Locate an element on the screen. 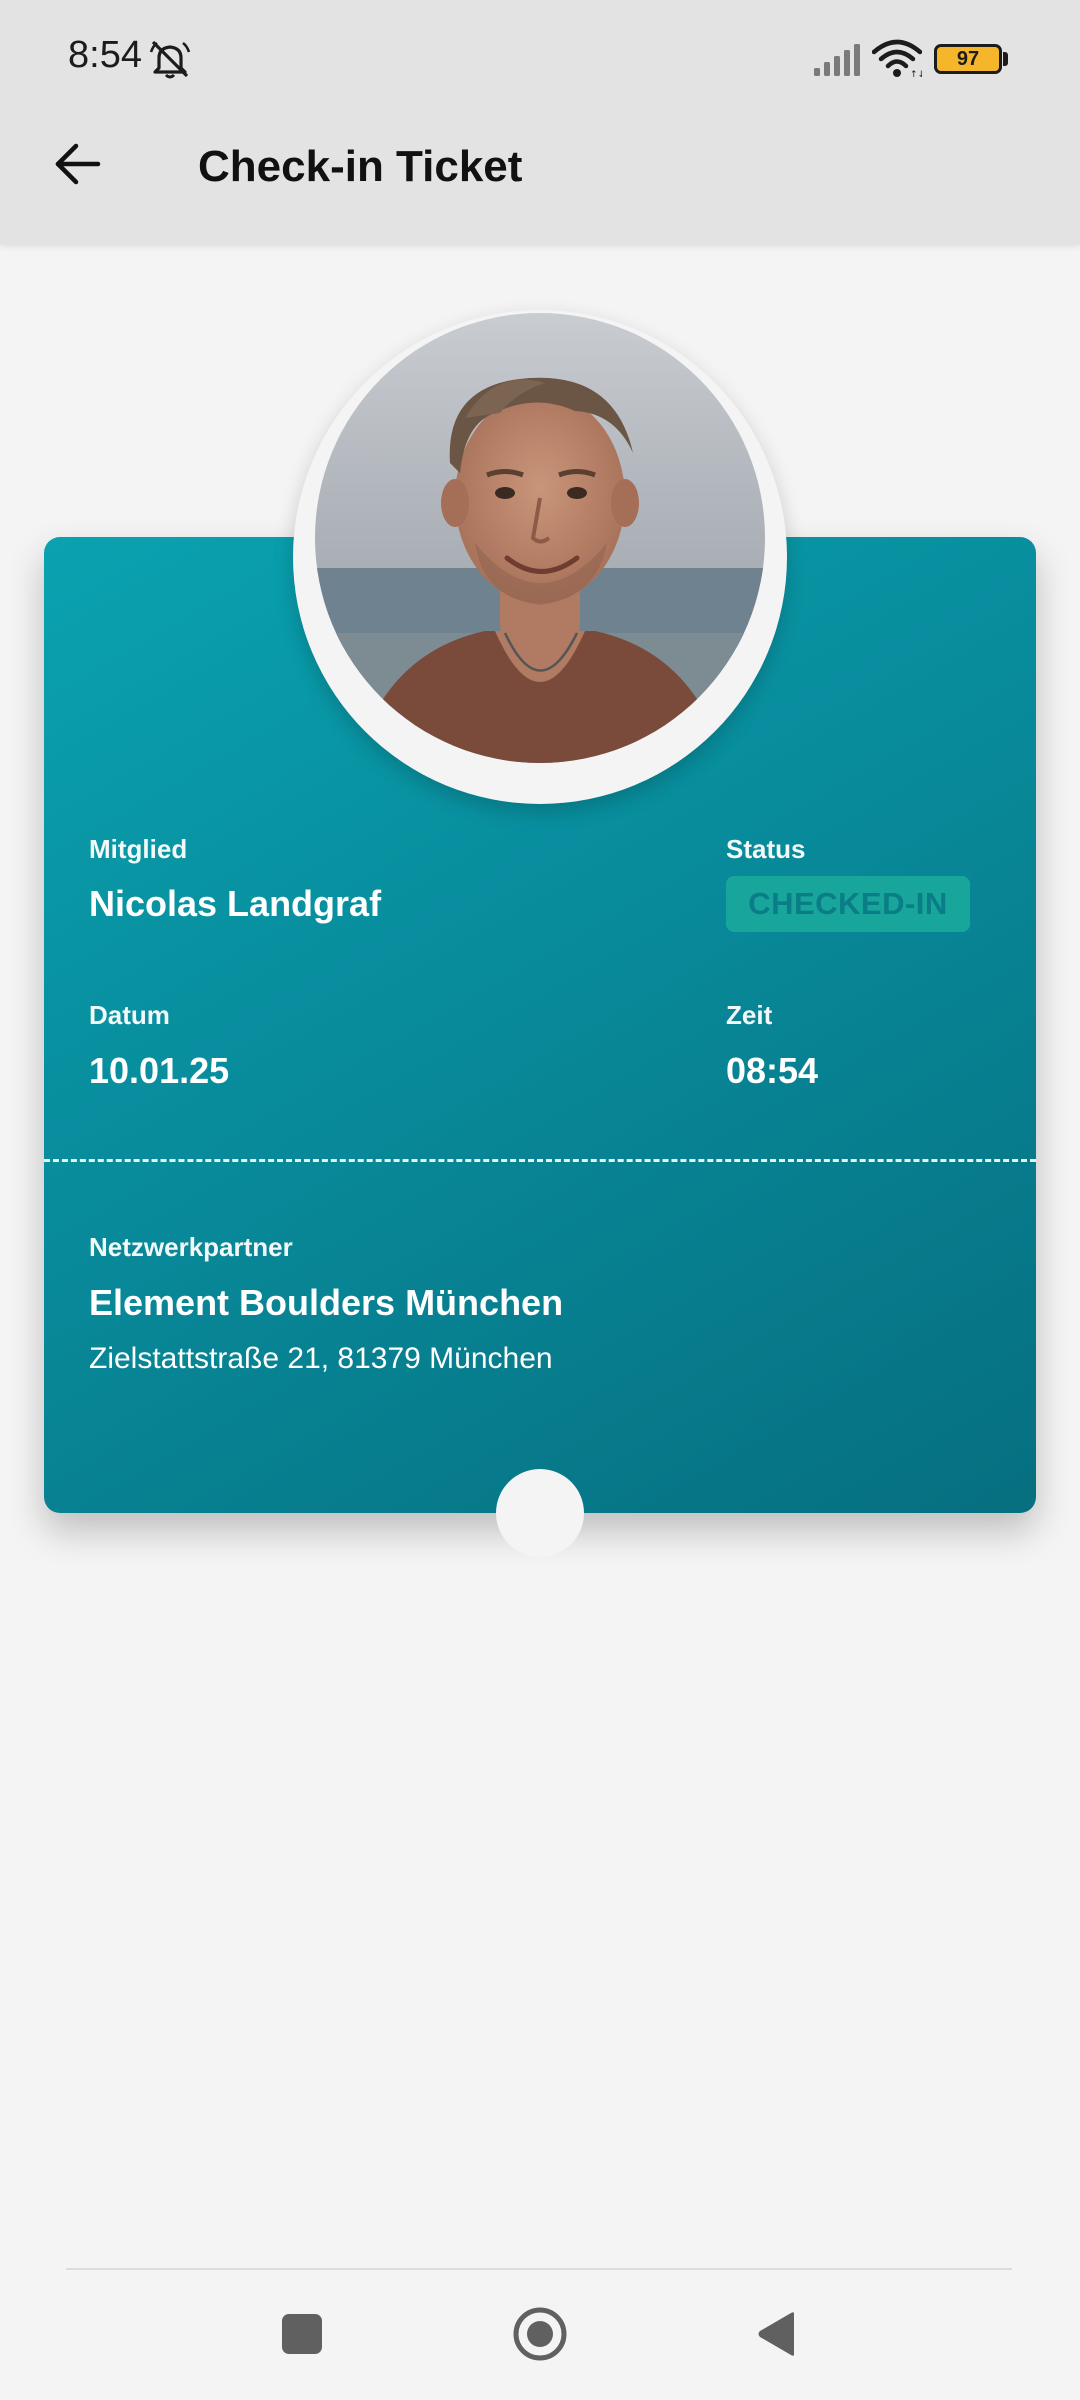 The height and width of the screenshot is (2400, 1080). page-title: Check-in Ticket is located at coordinates (360, 166).